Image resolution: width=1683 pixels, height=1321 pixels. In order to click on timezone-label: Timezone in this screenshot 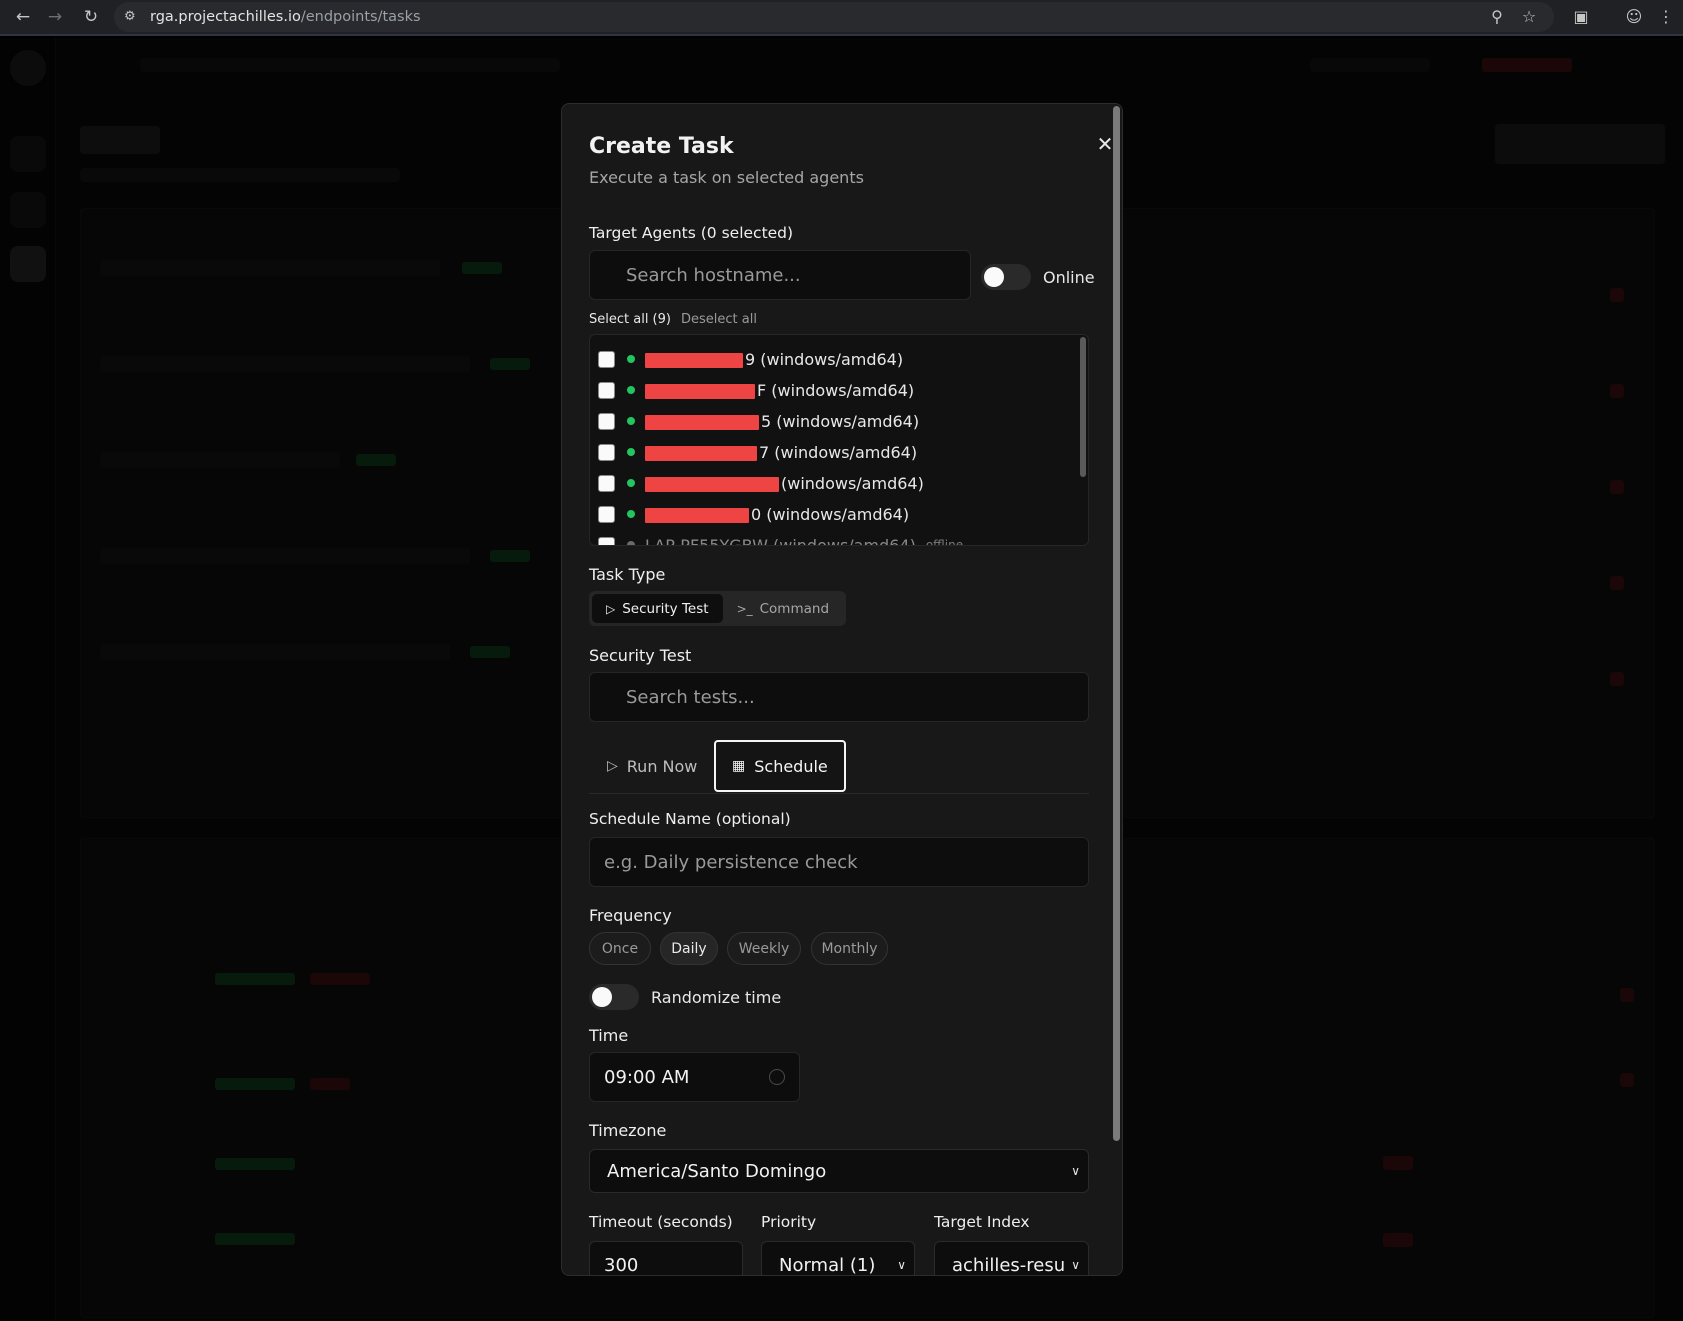, I will do `click(628, 1130)`.